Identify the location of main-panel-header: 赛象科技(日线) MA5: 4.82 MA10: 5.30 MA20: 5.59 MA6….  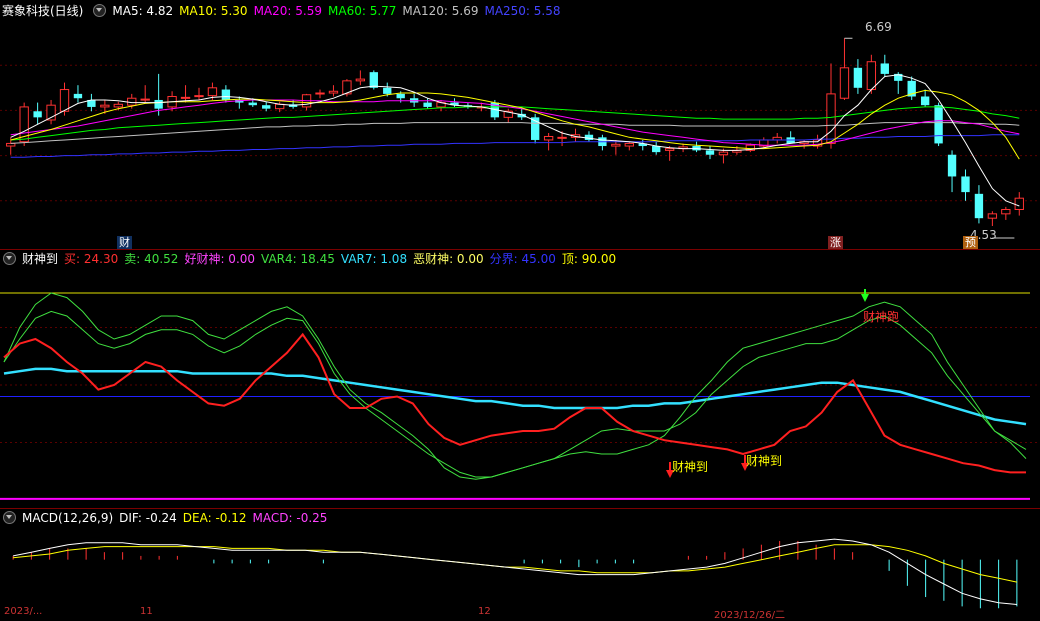
(283, 11).